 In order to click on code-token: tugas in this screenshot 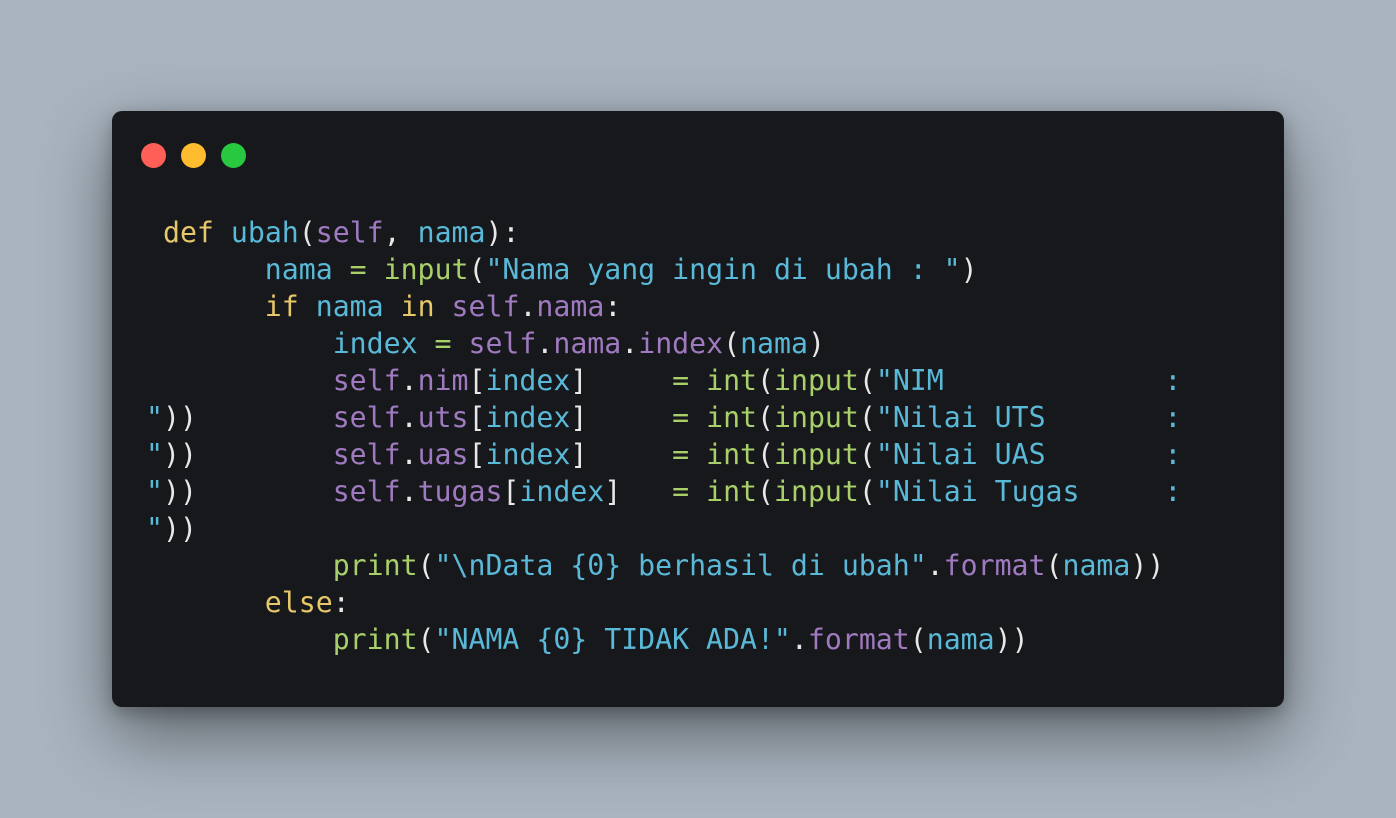, I will do `click(460, 491)`.